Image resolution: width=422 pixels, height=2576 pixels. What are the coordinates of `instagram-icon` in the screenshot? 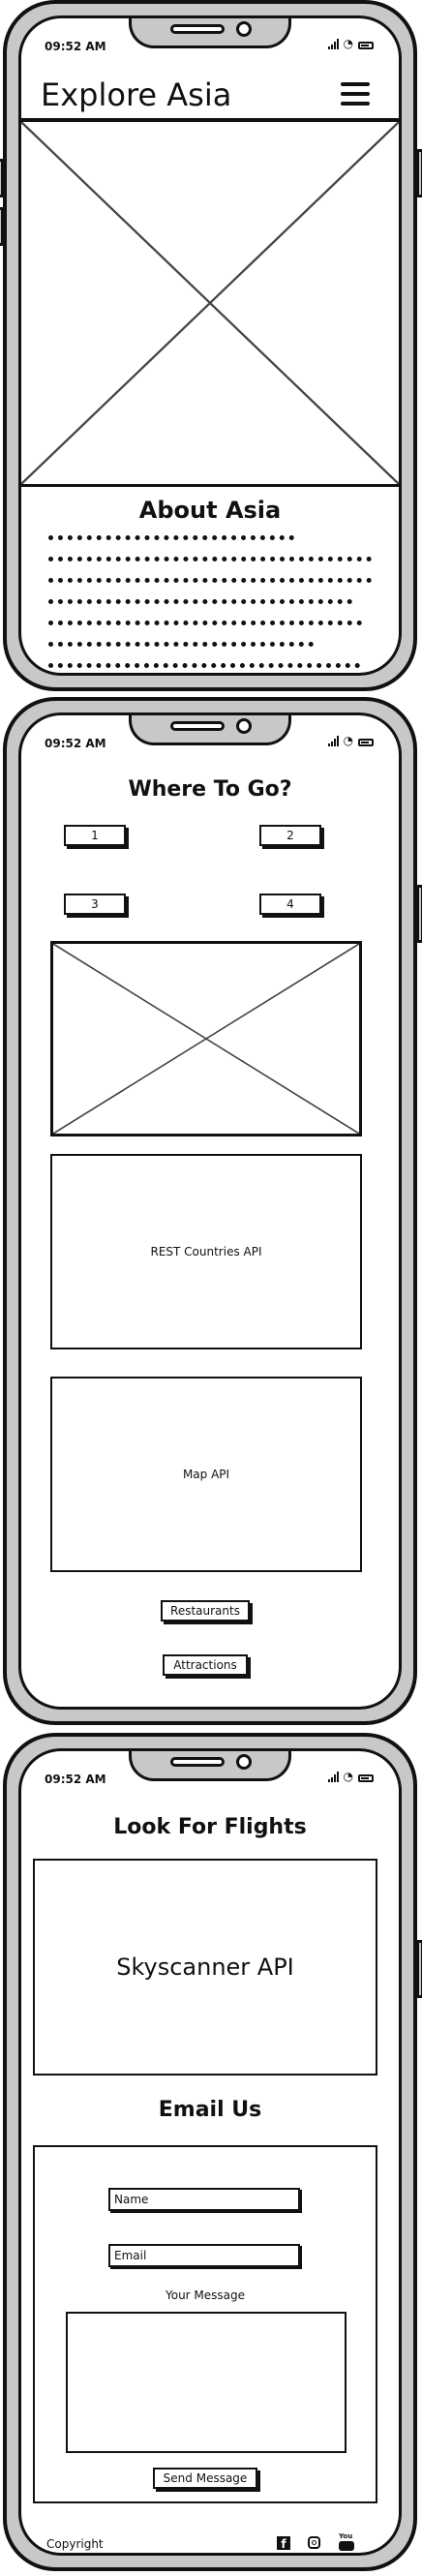 It's located at (314, 2542).